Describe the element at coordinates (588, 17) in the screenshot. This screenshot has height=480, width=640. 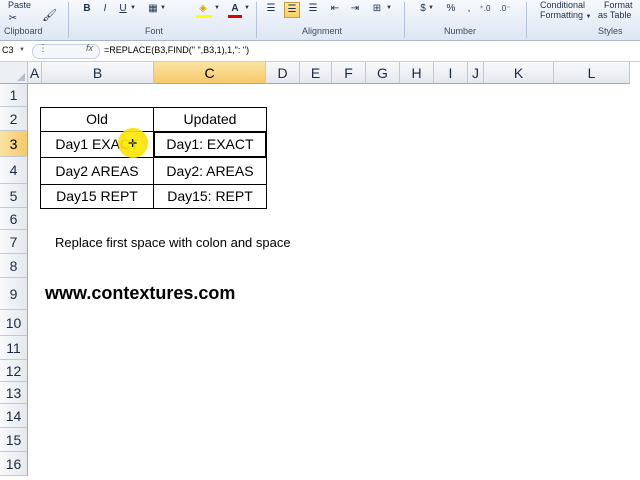
I see `conditional-formatting-dropdown-icon: ▼` at that location.